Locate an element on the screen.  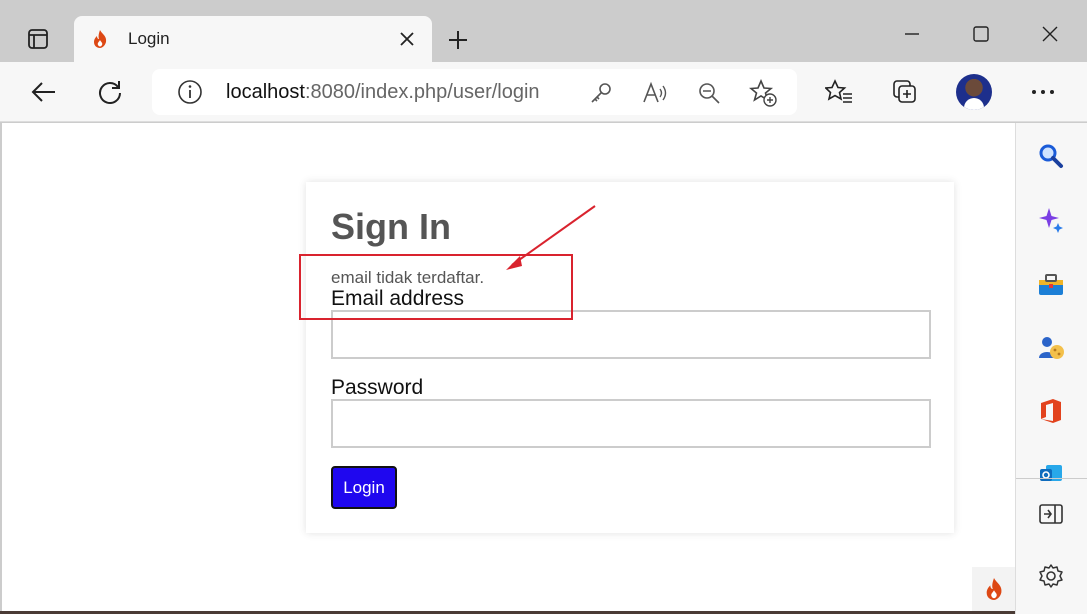
maximize-icon is located at coordinates (981, 34).